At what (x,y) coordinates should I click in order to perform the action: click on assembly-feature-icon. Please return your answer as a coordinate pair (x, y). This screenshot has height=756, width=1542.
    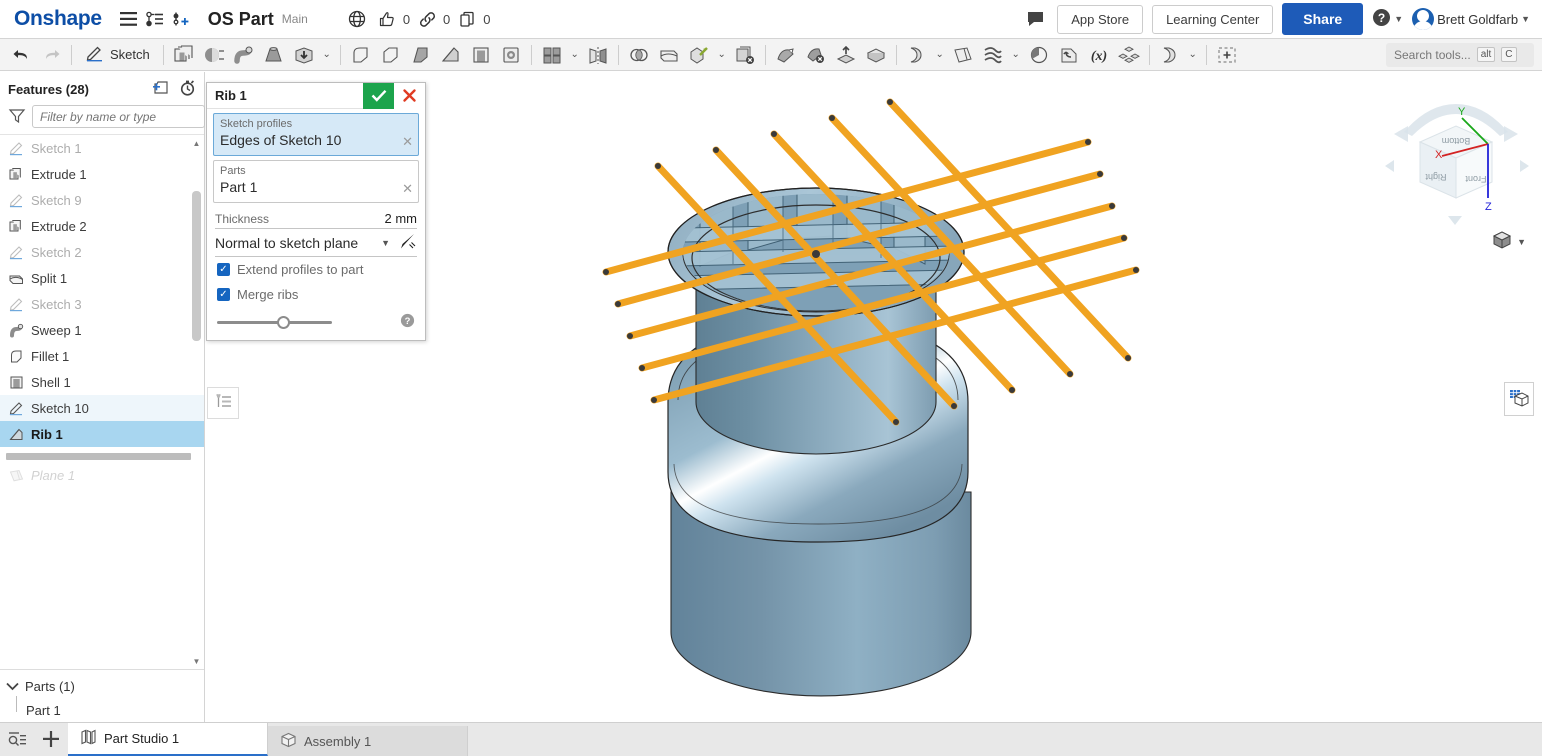
    Looking at the image, I should click on (1170, 55).